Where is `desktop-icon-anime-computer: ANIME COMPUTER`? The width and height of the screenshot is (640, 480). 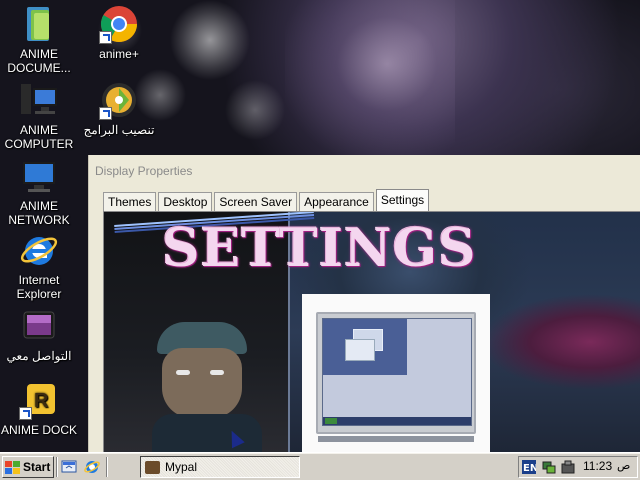
desktop-icon-anime-computer: ANIME COMPUTER is located at coordinates (40, 115).